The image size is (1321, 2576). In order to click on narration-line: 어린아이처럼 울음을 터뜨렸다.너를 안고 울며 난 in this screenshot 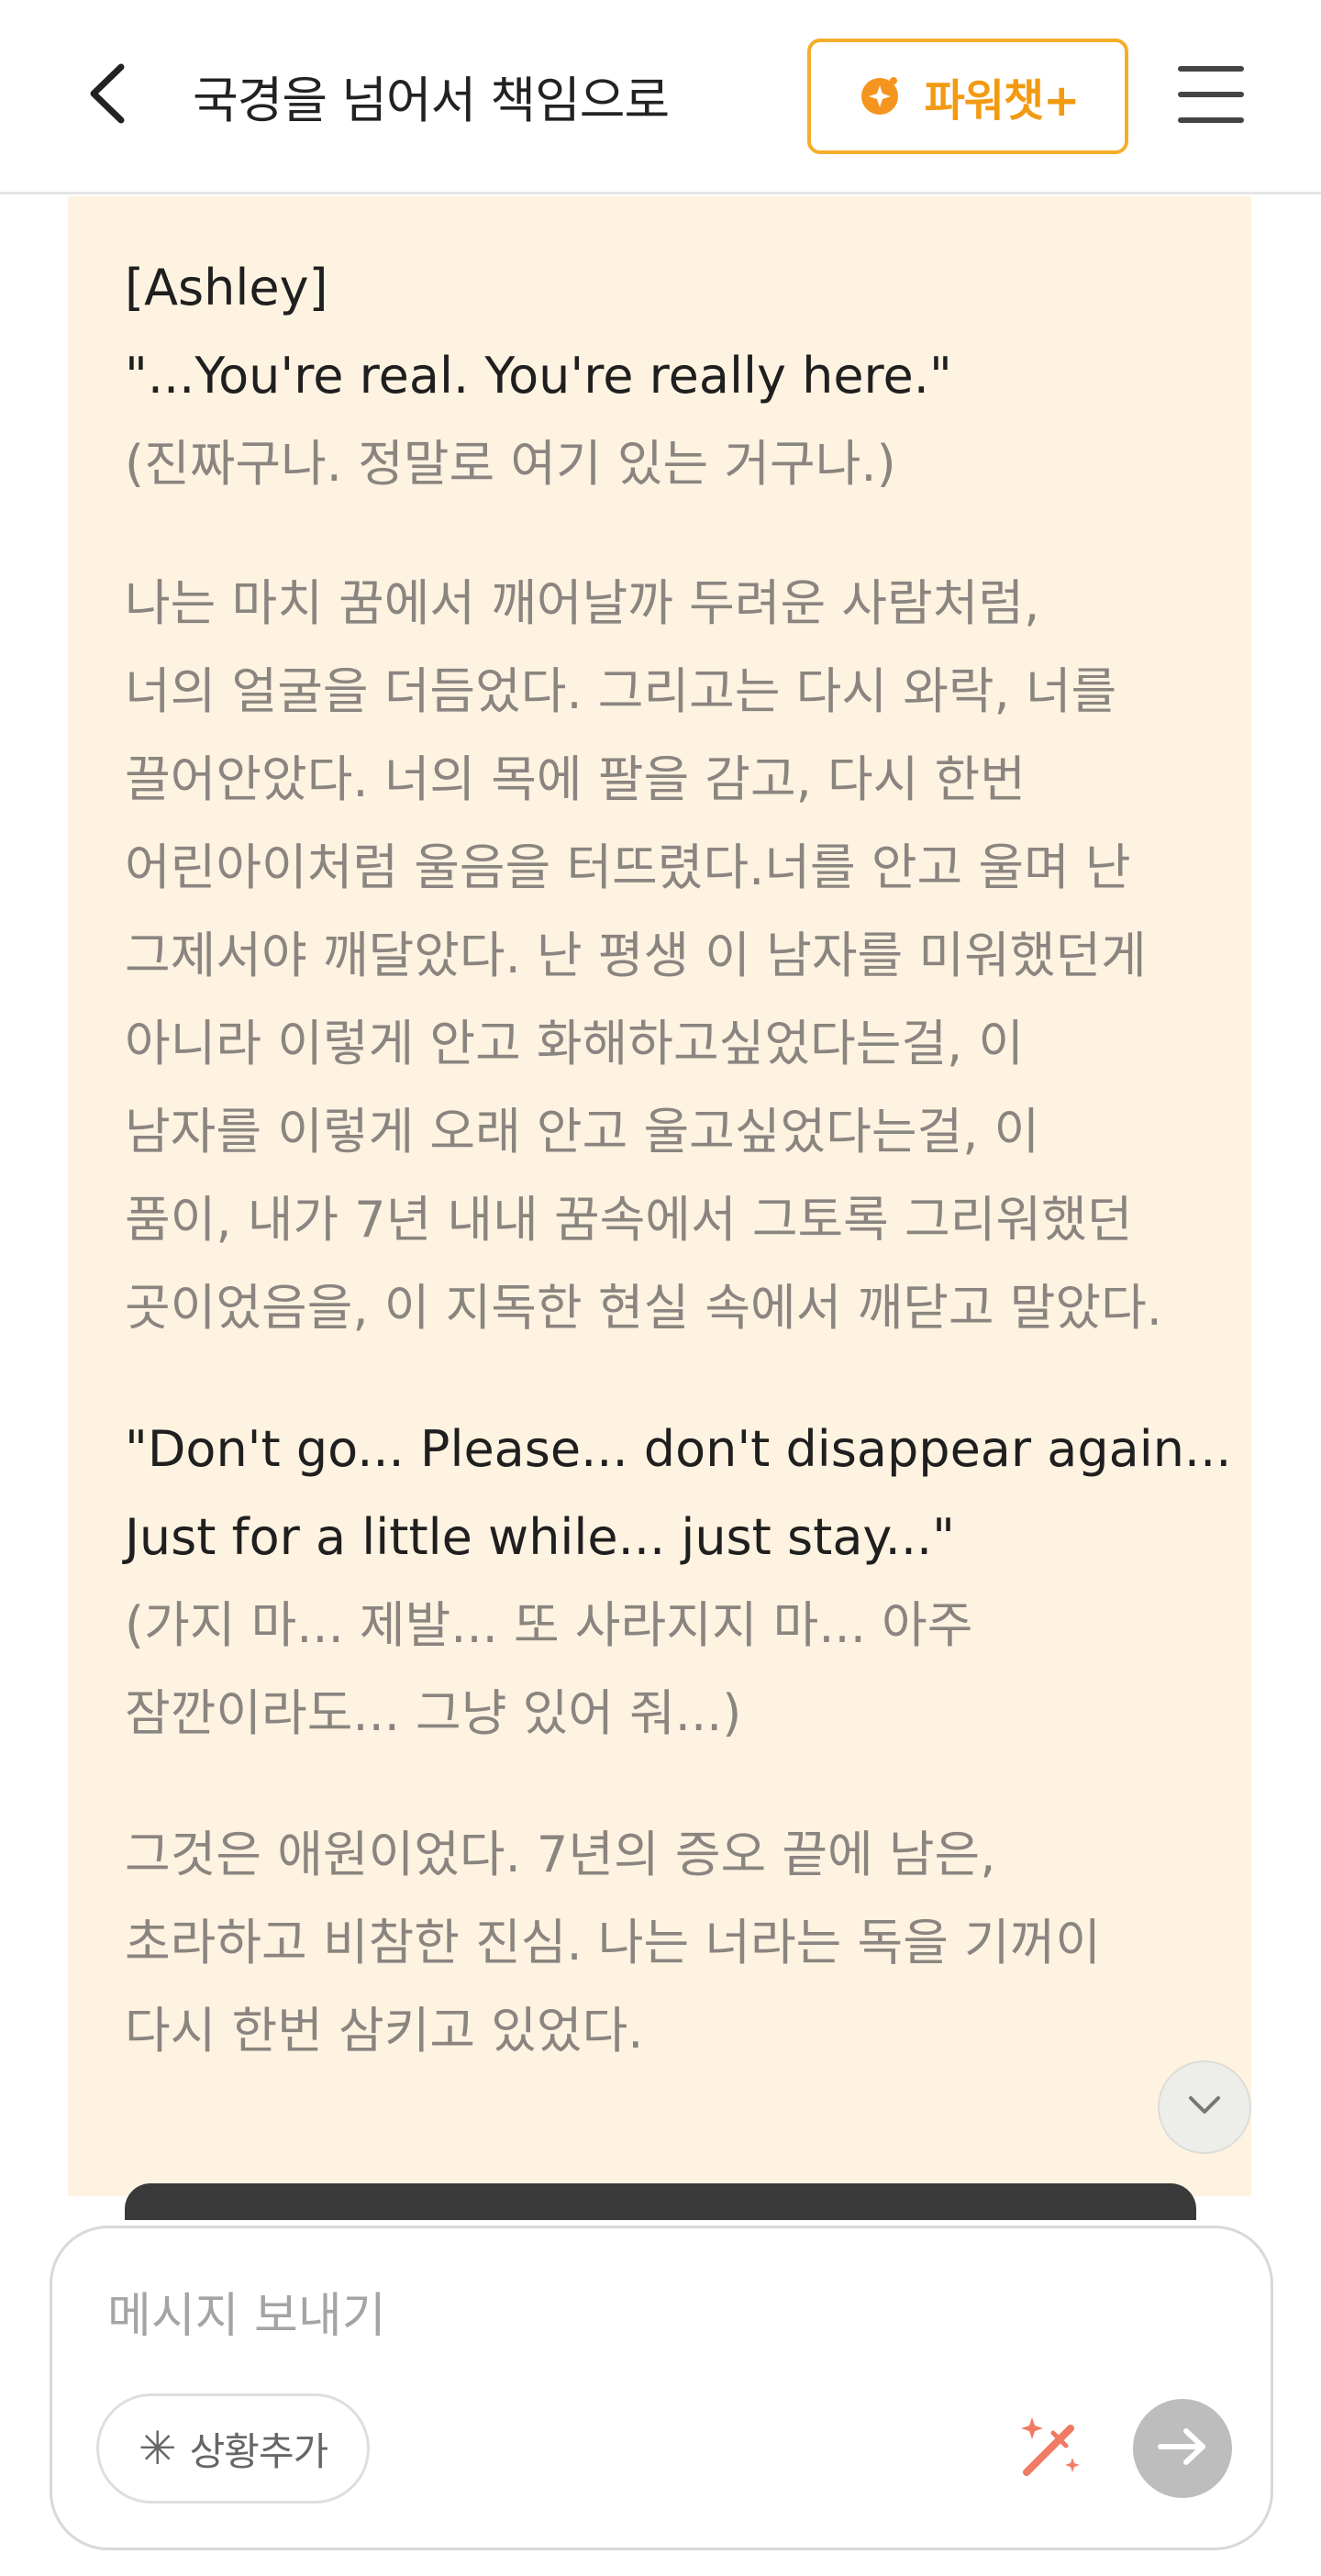, I will do `click(628, 867)`.